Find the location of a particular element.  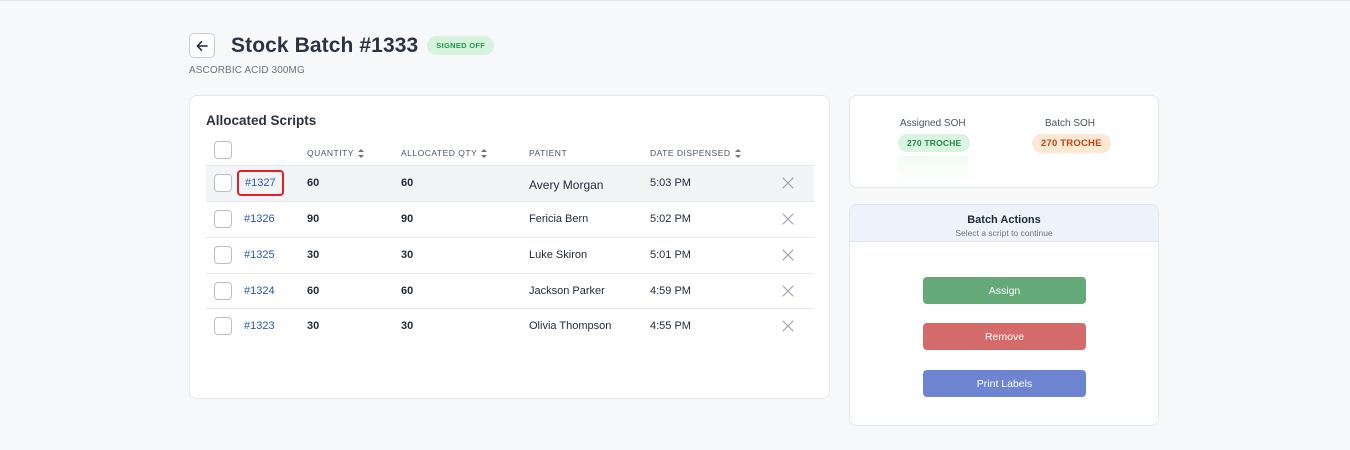

column-label: ALLOCATED QTY is located at coordinates (439, 153).